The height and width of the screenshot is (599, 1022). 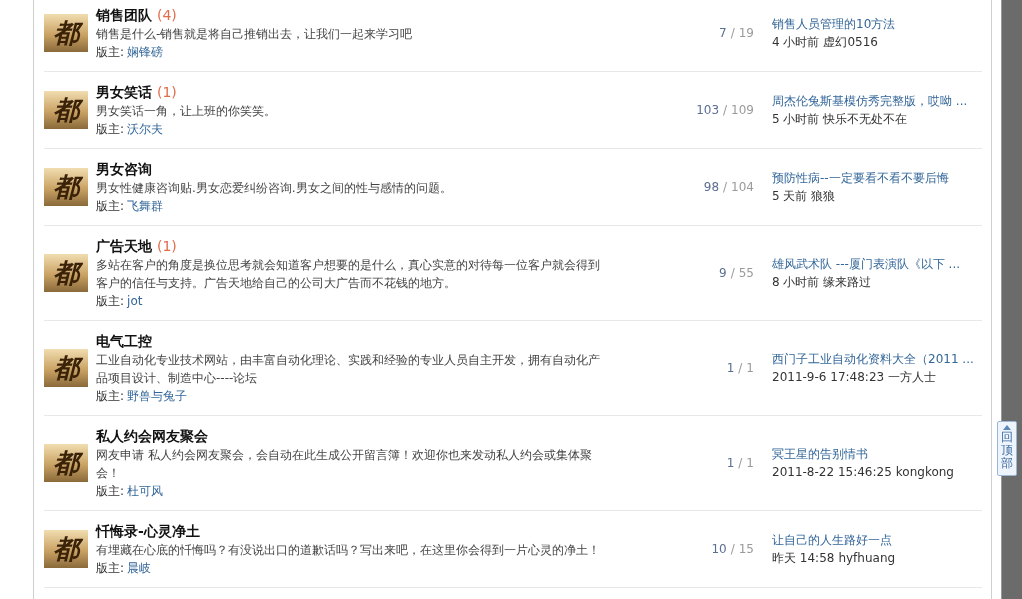 What do you see at coordinates (865, 119) in the screenshot?
I see `last-post-author: 快乐不无处不在` at bounding box center [865, 119].